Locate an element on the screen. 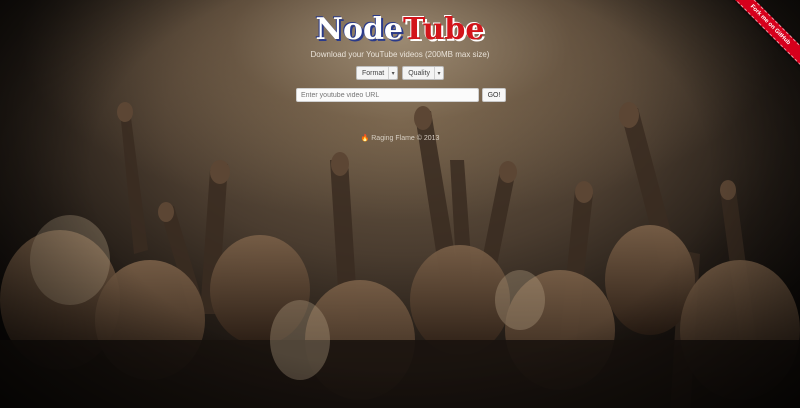  quality-select: Quality ▾ is located at coordinates (423, 73).